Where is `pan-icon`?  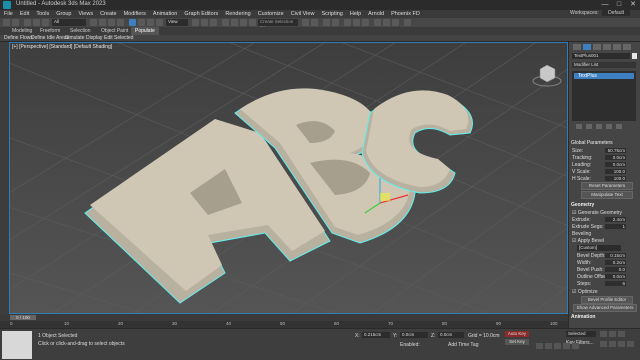
pan-icon is located at coordinates (612, 344).